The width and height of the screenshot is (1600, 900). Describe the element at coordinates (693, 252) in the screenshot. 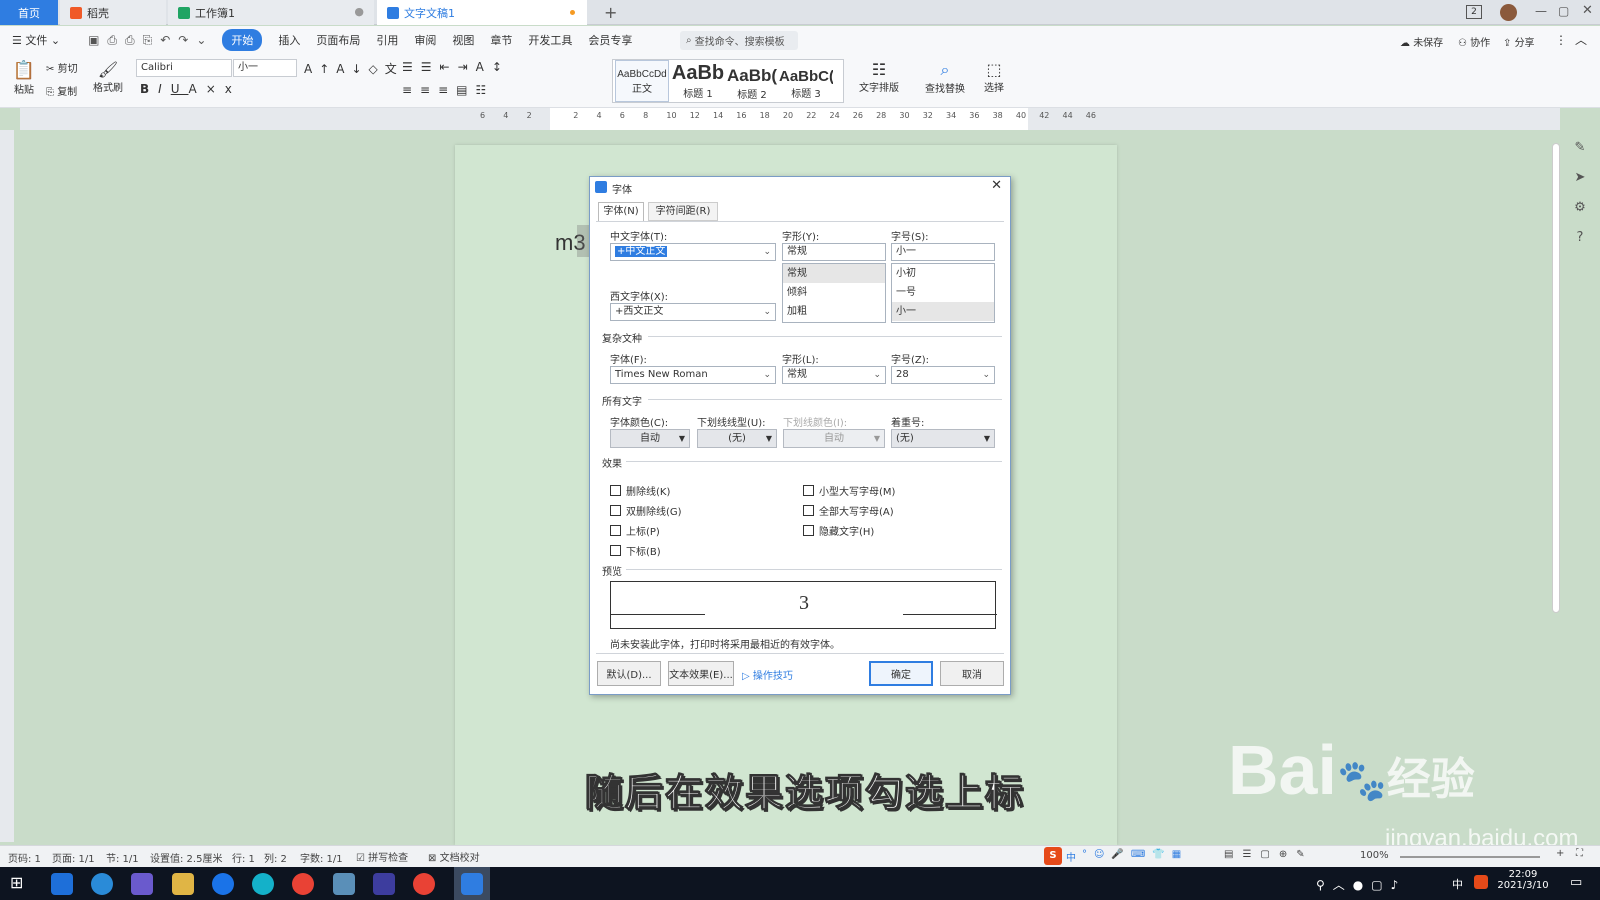

I see `cn-font-select: +中文正文 ⌄` at that location.